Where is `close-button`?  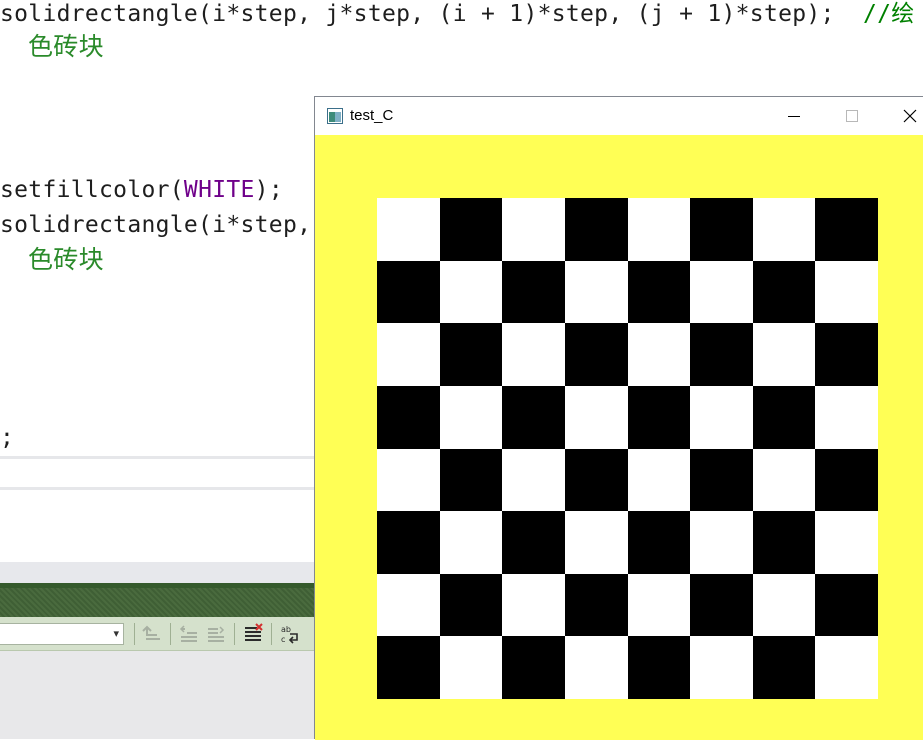
close-button is located at coordinates (905, 116).